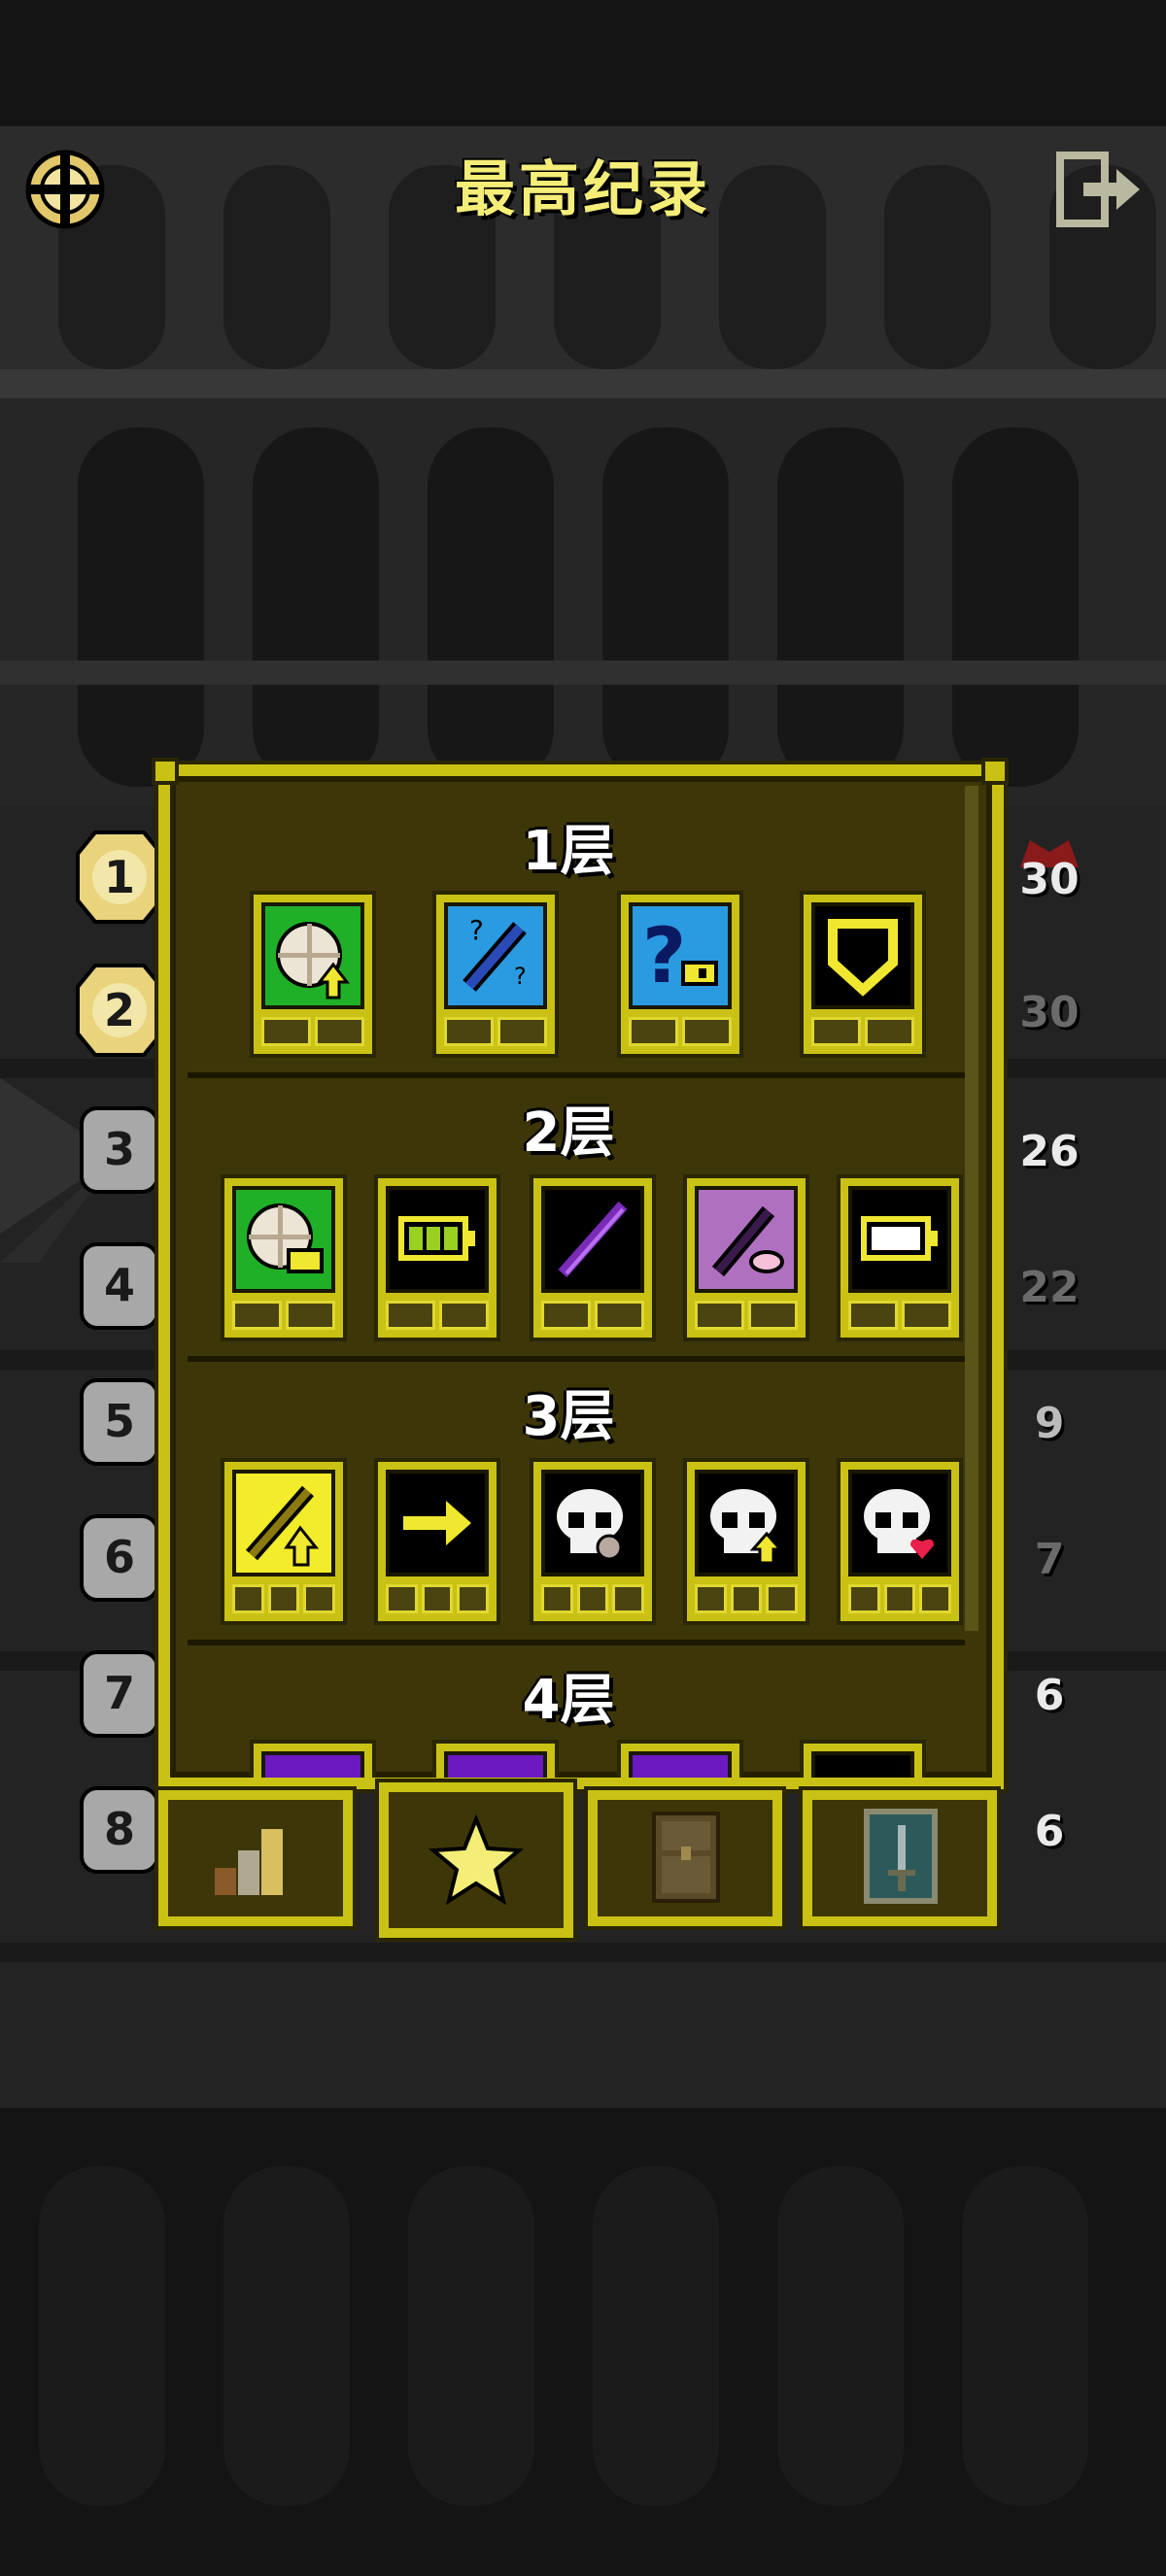 The height and width of the screenshot is (2576, 1166). What do you see at coordinates (900, 1257) in the screenshot?
I see `battery-badge` at bounding box center [900, 1257].